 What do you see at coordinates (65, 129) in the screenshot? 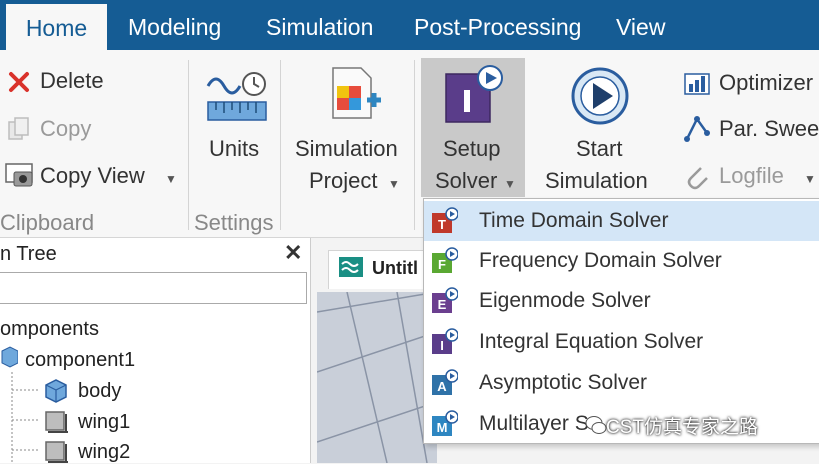
I see `copy-button: Copy` at bounding box center [65, 129].